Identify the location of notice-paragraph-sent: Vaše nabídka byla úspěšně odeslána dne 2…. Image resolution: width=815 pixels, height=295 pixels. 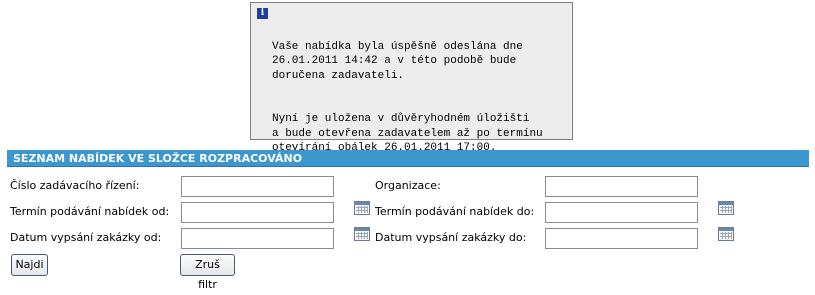
(397, 61).